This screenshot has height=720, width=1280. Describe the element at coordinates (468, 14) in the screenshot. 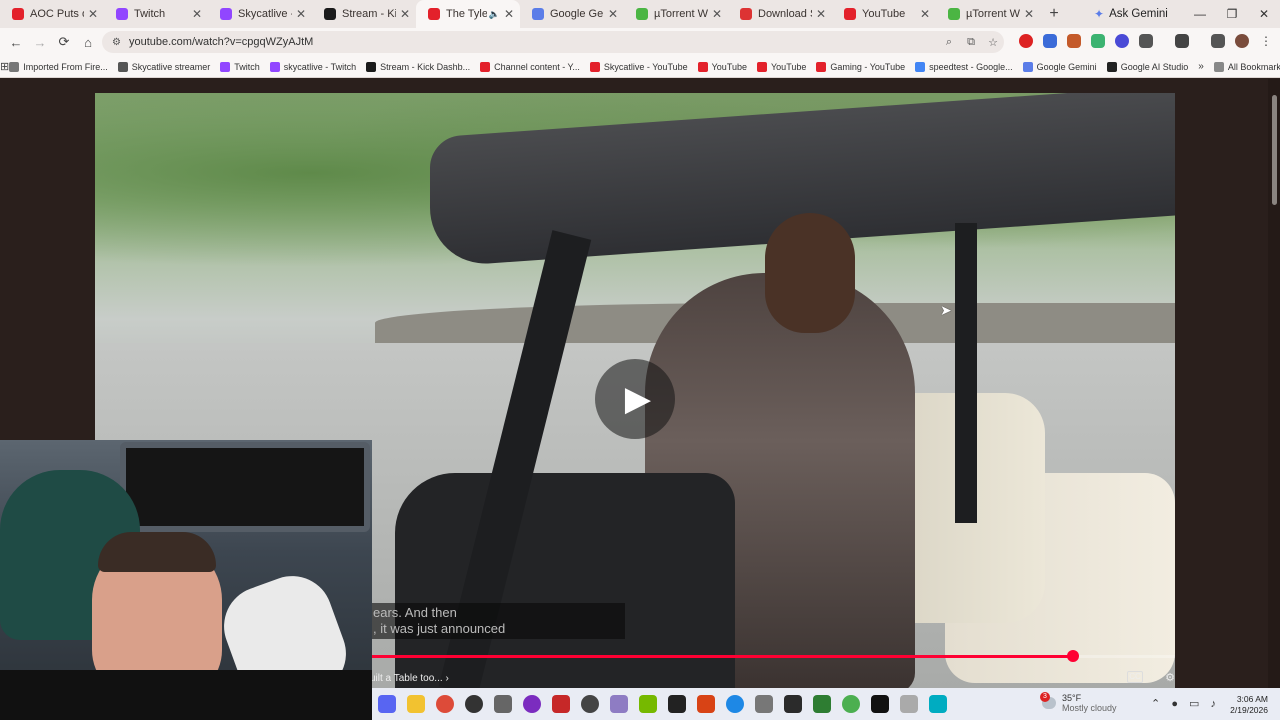

I see `browser-tab: The Tyler Pe🔈 ✕` at that location.